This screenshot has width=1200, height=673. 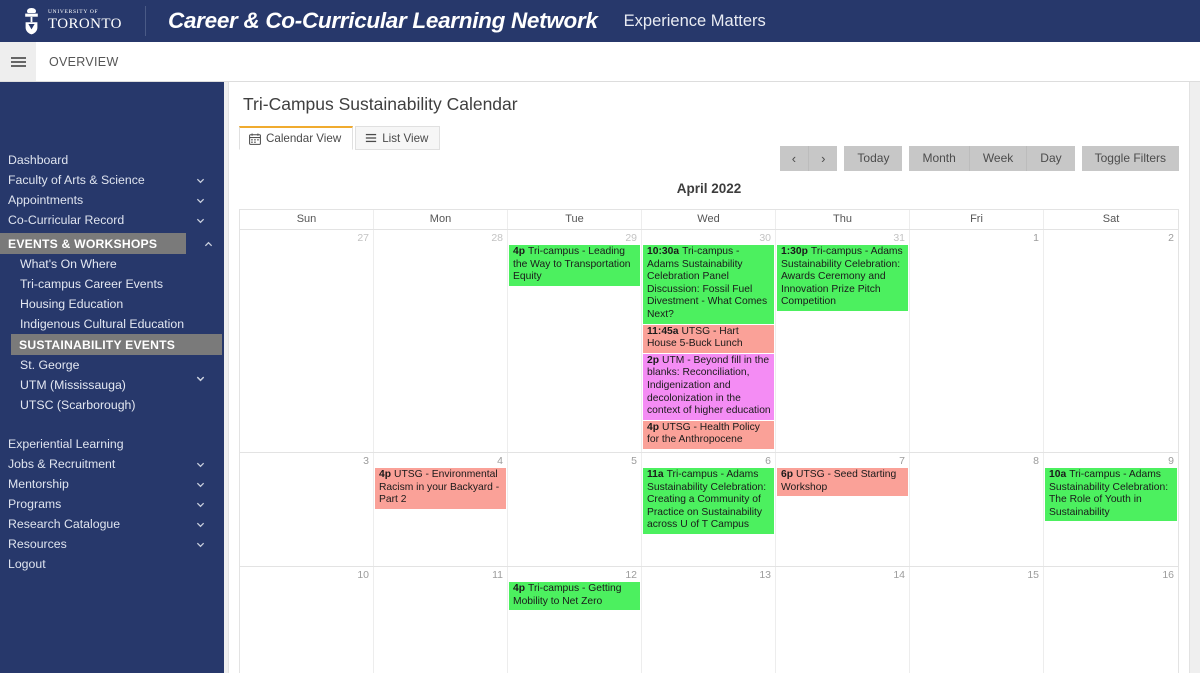 I want to click on sidebar-item-dashboard: Dashboard, so click(x=112, y=160).